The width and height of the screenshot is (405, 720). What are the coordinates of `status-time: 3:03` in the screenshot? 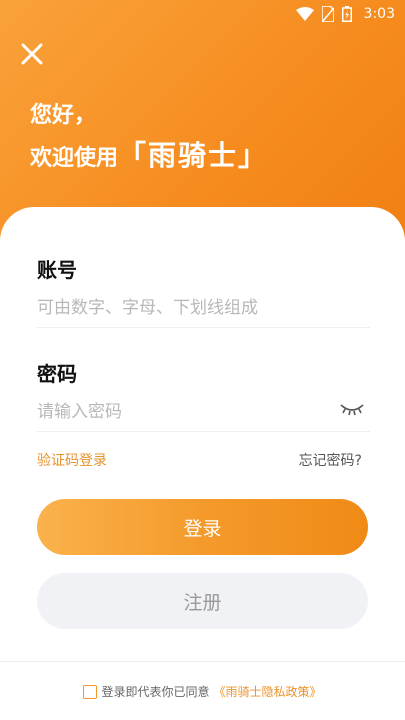 It's located at (379, 14).